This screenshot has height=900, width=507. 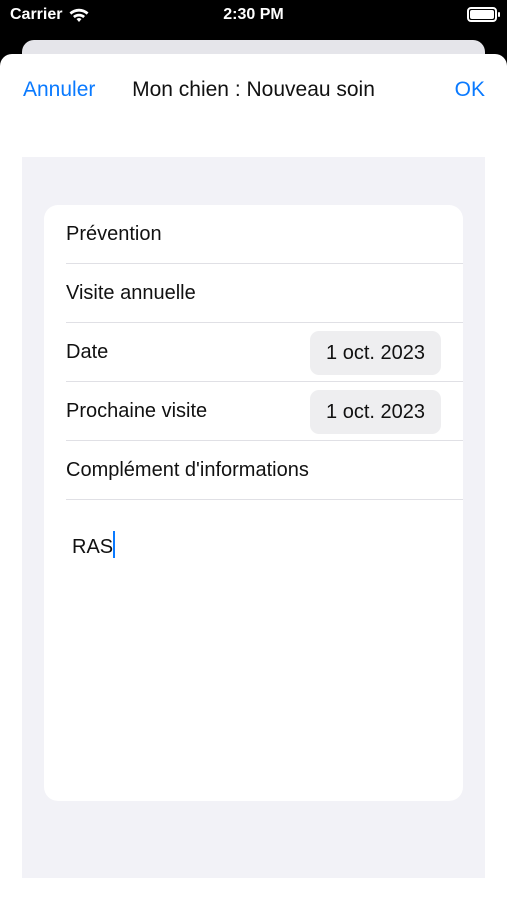 What do you see at coordinates (264, 293) in the screenshot?
I see `name-row: Visite annuelle` at bounding box center [264, 293].